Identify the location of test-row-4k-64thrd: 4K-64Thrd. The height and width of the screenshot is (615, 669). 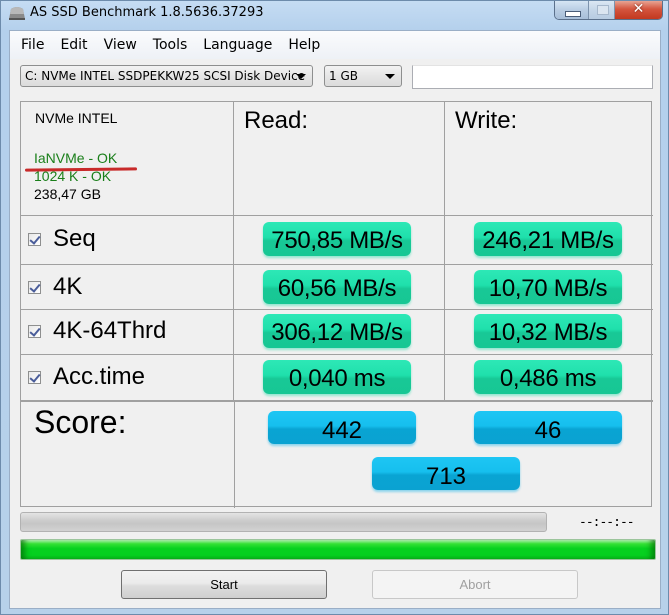
(97, 331).